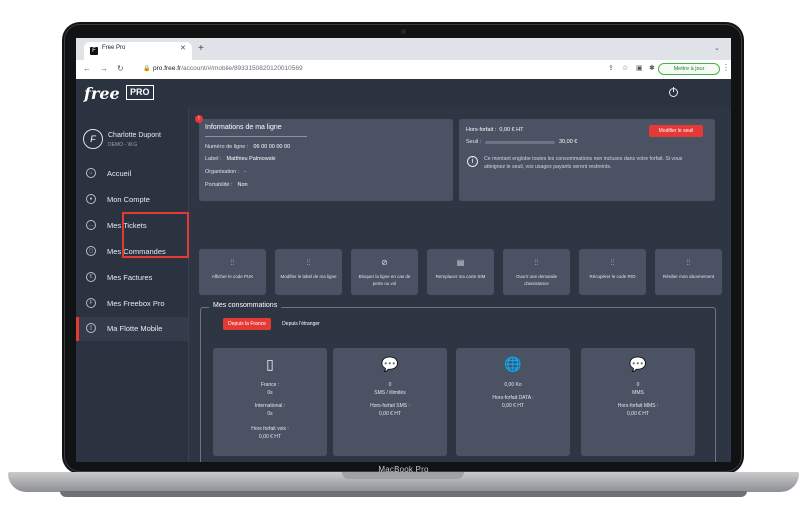  Describe the element at coordinates (638, 406) in the screenshot. I see `conso-line: Hors-forfait MMS :` at that location.